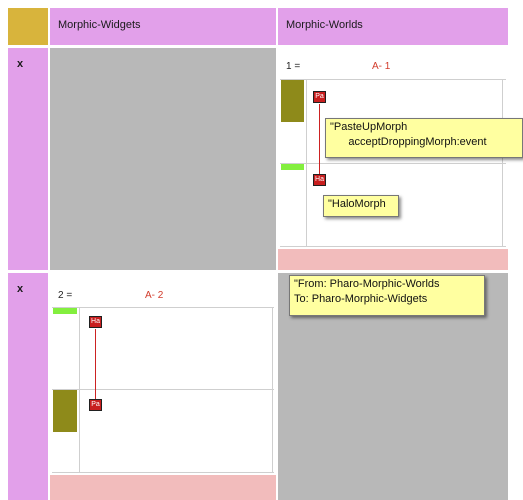 Image resolution: width=523 pixels, height=500 pixels. I want to click on corner-cell, so click(28, 26).